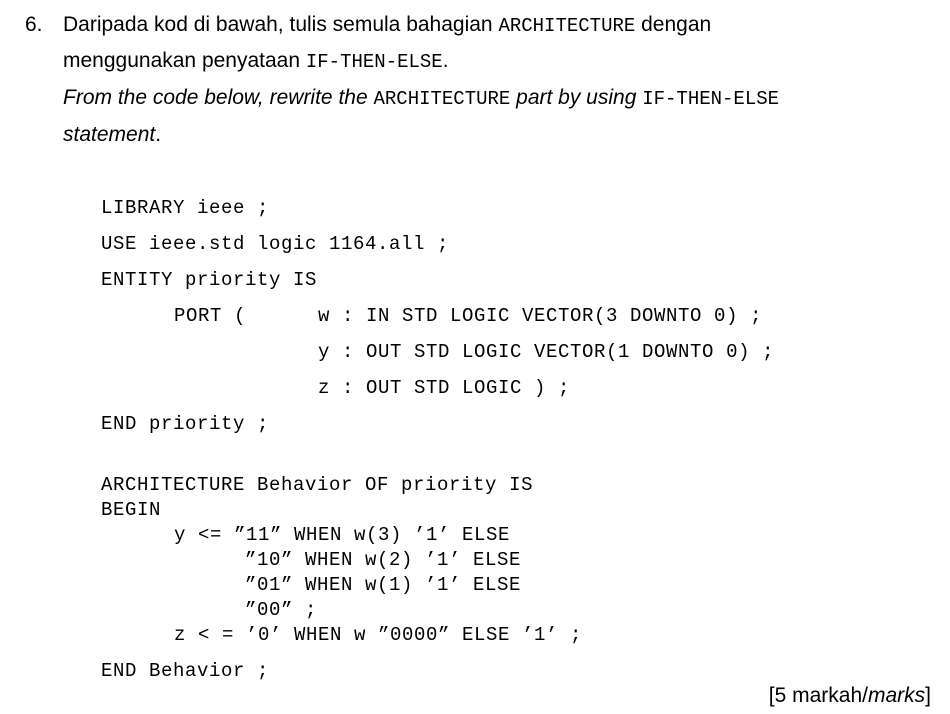 The width and height of the screenshot is (950, 714). I want to click on instruction-ms-code: ARCHITECTURE, so click(567, 26).